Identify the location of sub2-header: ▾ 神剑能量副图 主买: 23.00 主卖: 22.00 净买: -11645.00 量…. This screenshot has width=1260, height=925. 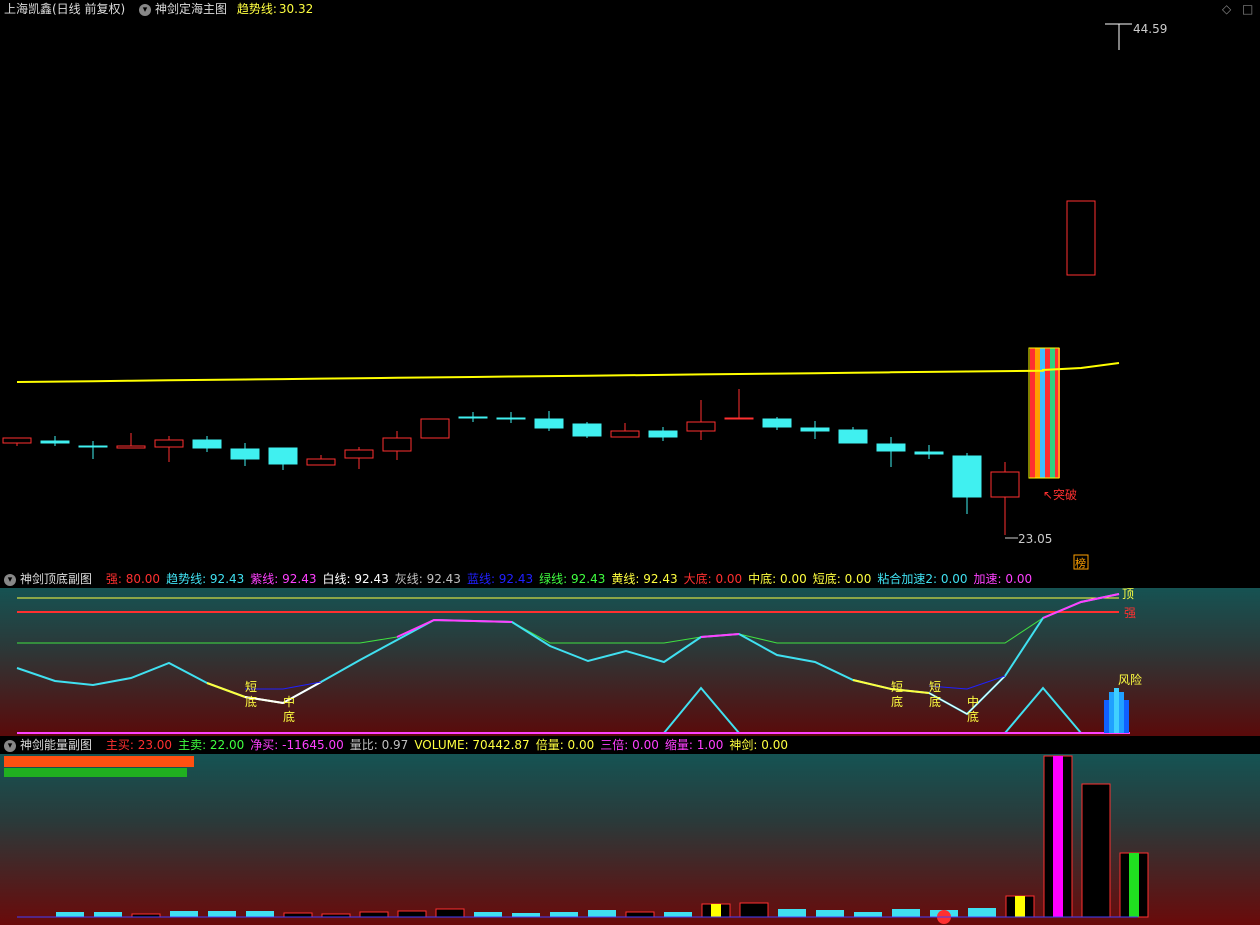
(630, 745).